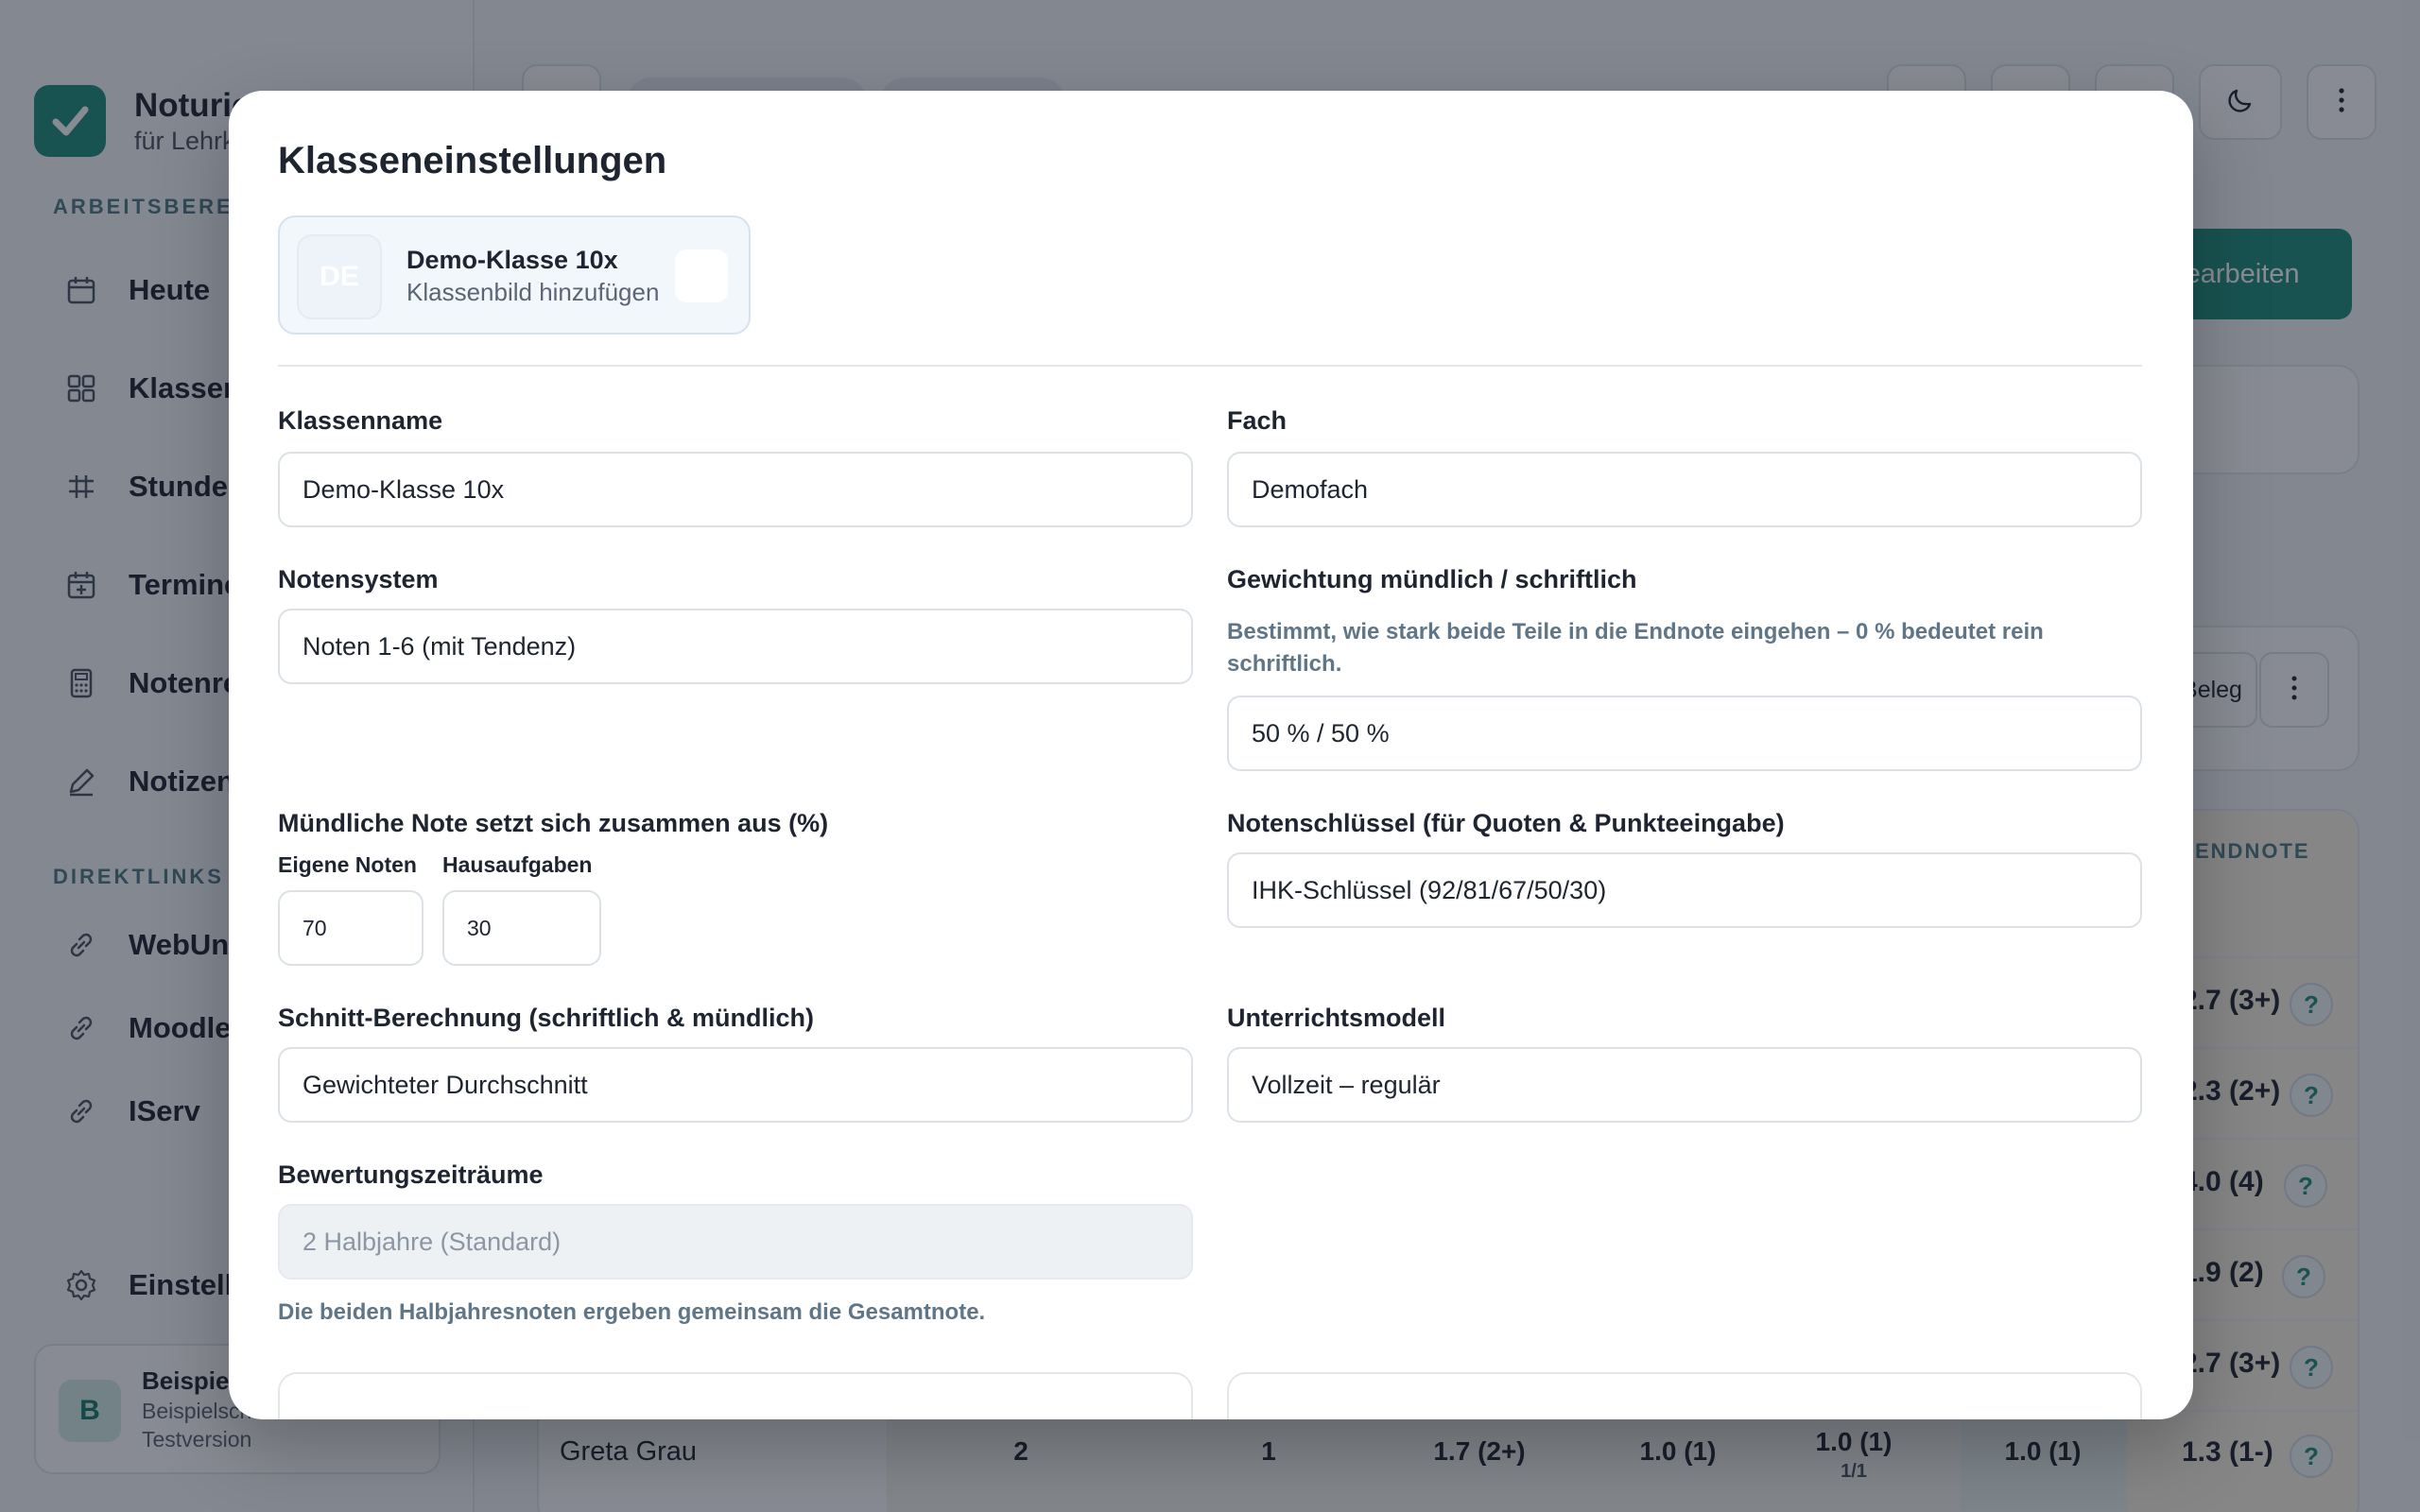 This screenshot has height=1512, width=2420. What do you see at coordinates (472, 160) in the screenshot?
I see `dialog-title: Klasseneinstellungen` at bounding box center [472, 160].